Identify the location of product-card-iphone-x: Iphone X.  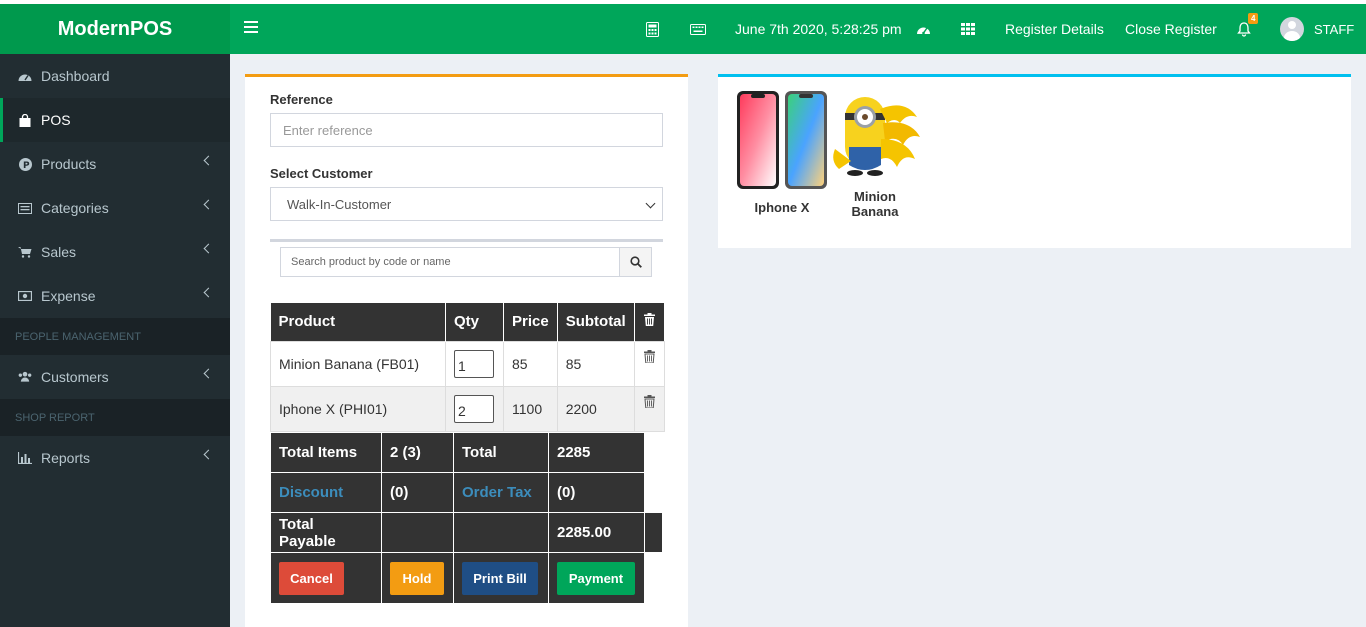
(782, 152).